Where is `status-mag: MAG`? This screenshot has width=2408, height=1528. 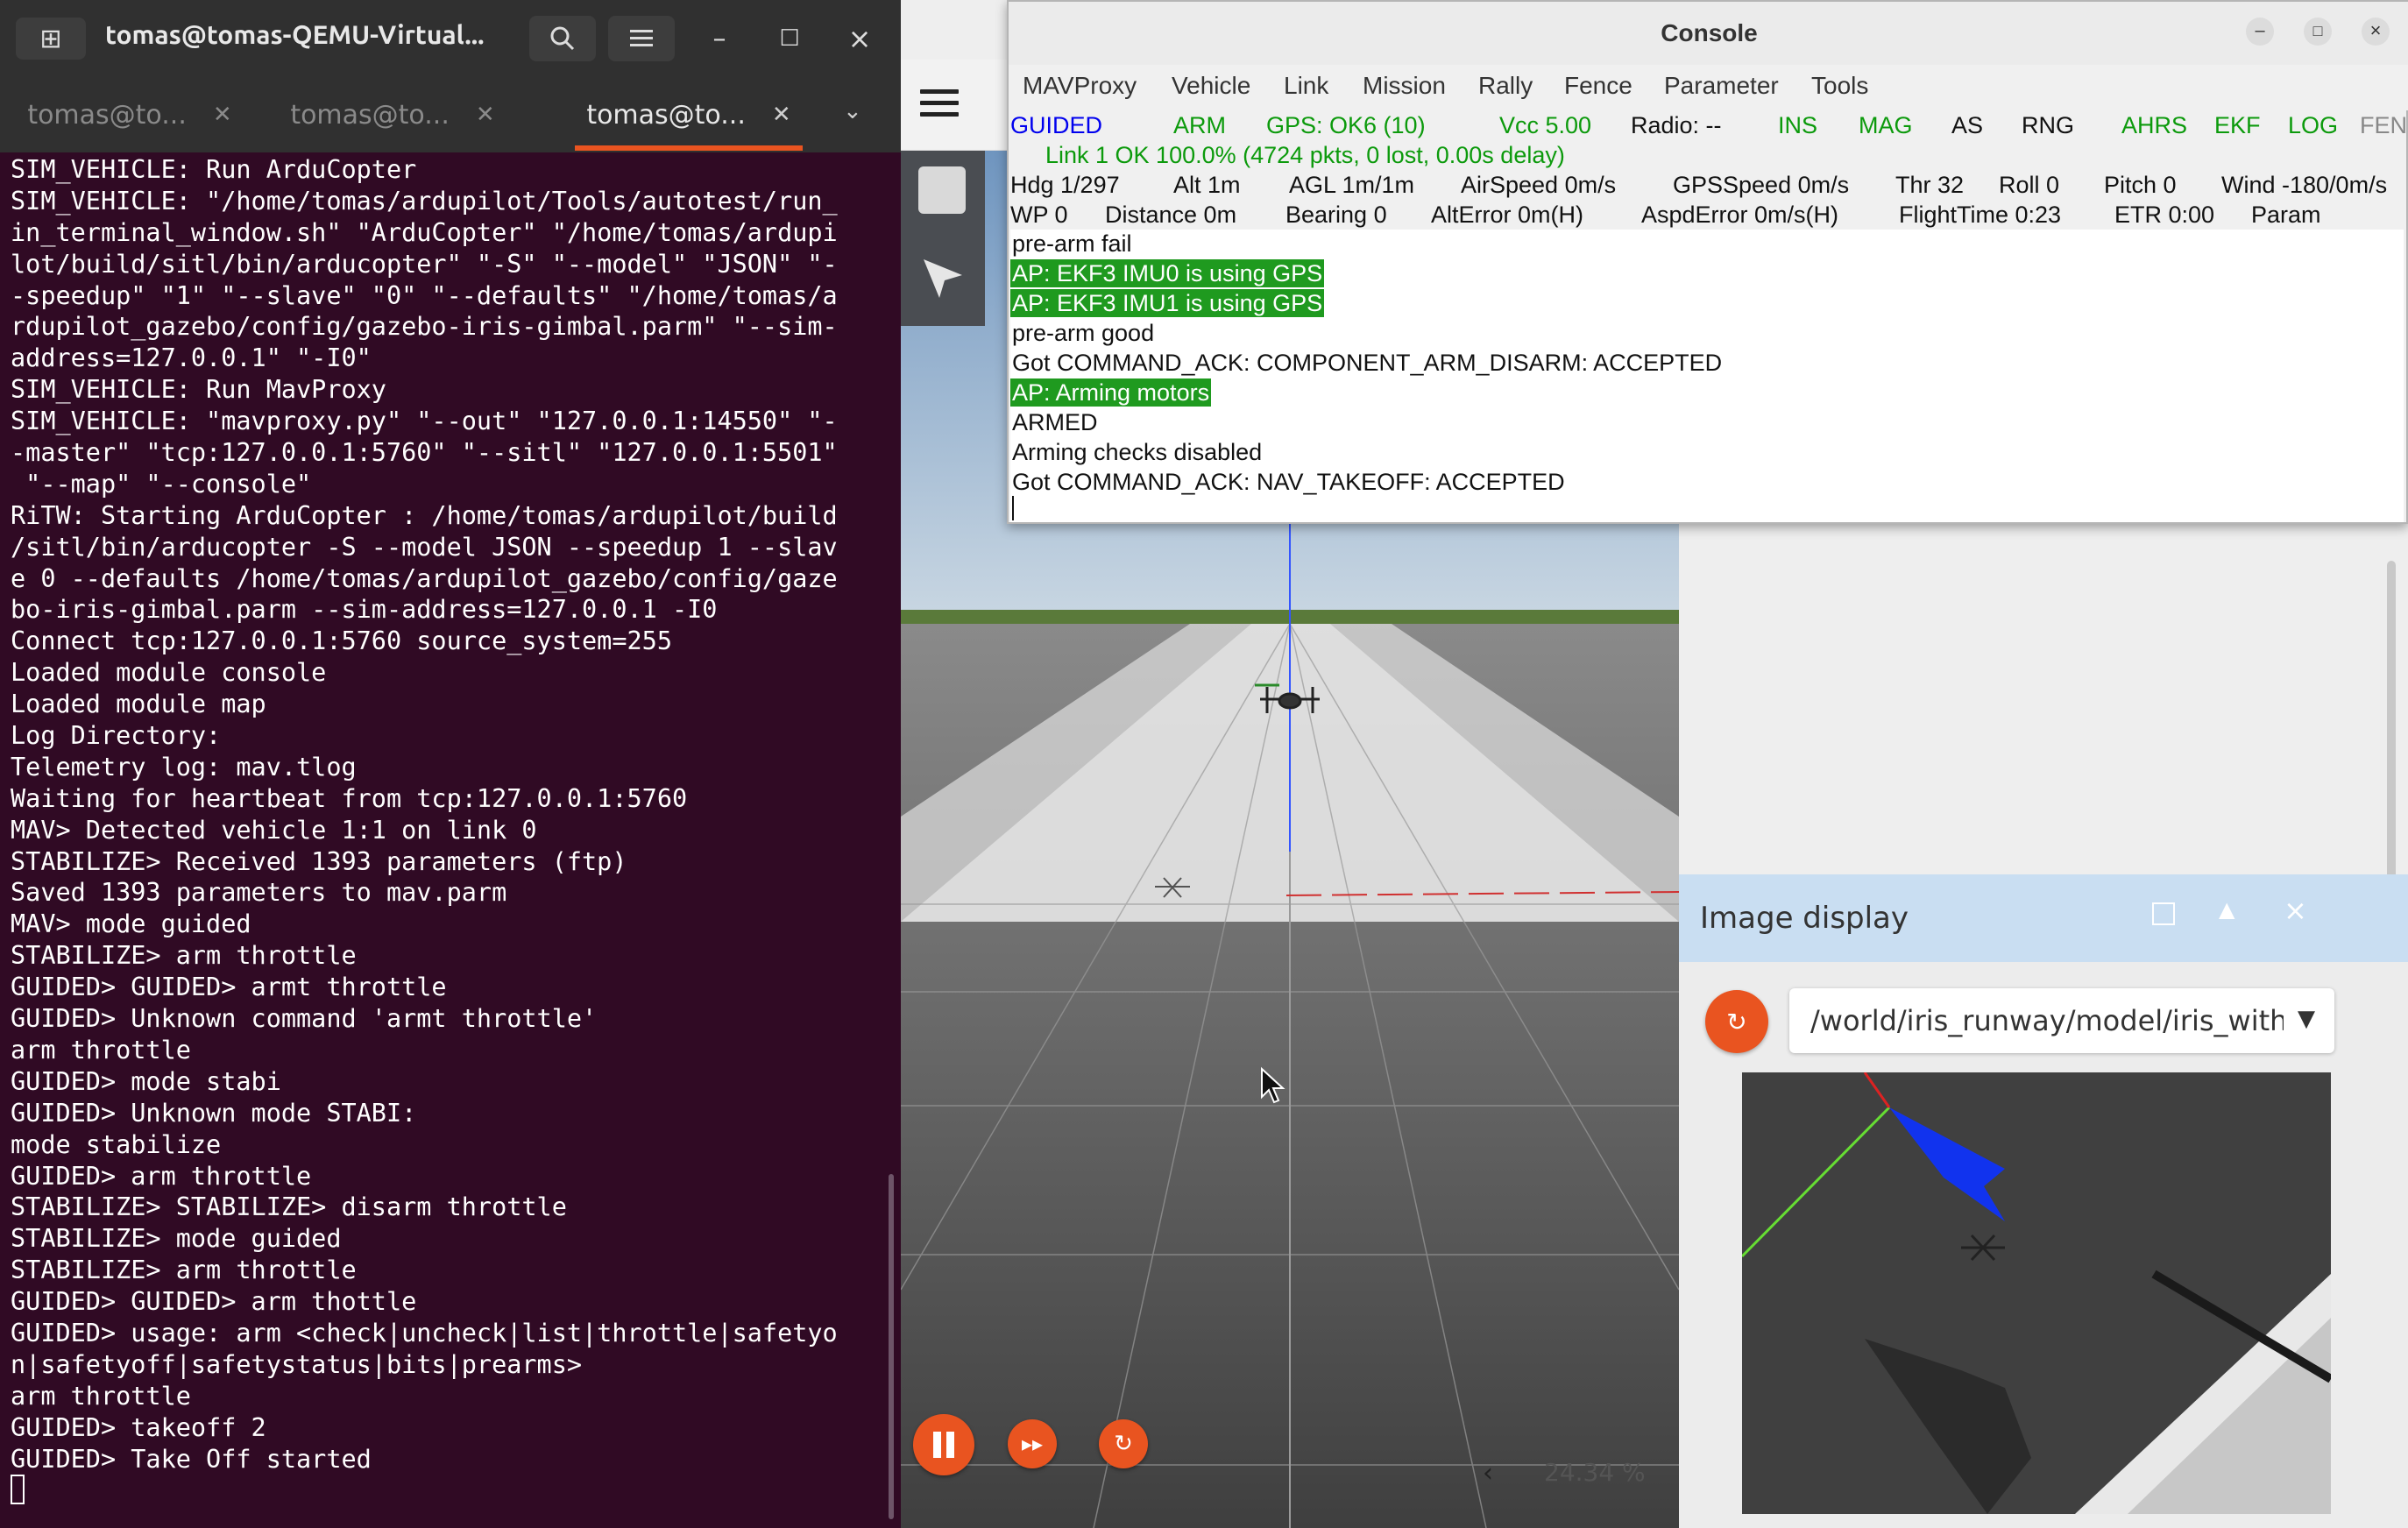
status-mag: MAG is located at coordinates (1886, 125).